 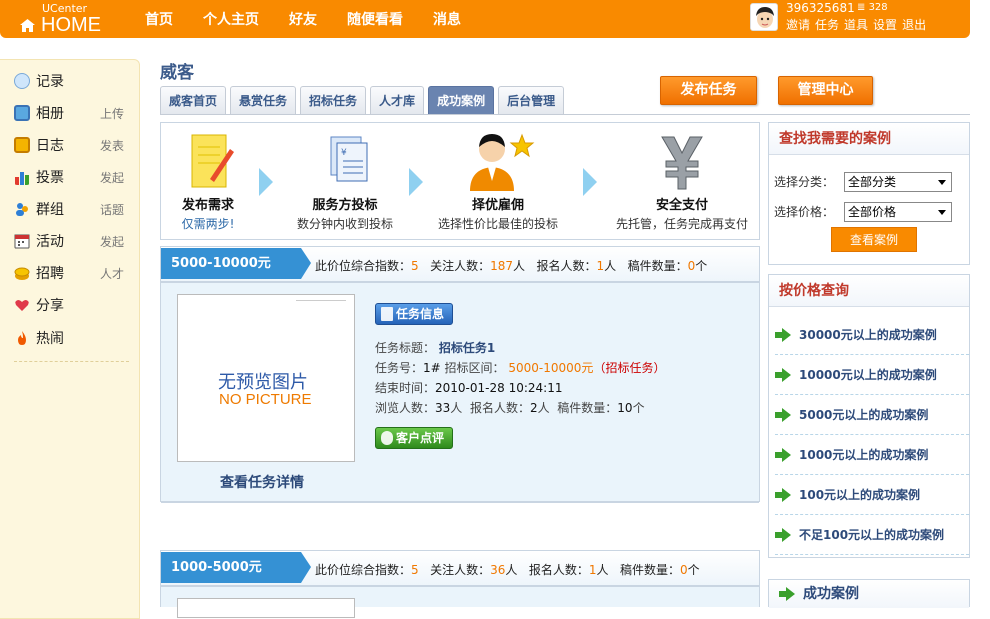 What do you see at coordinates (625, 408) in the screenshot?
I see `task-drafts: 10` at bounding box center [625, 408].